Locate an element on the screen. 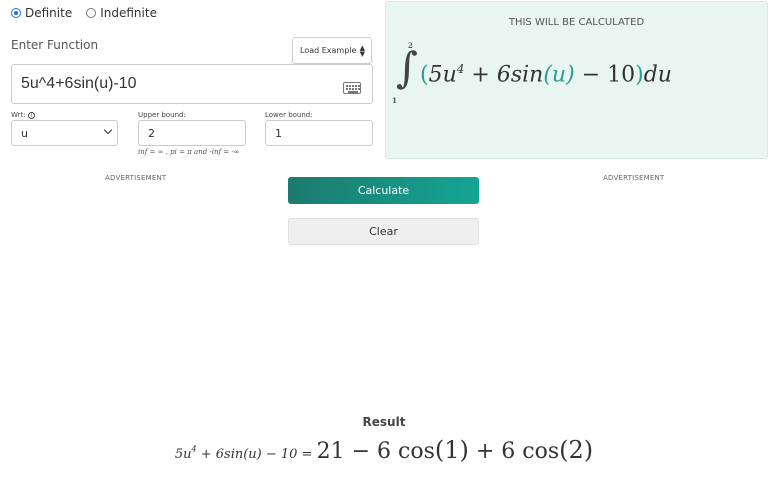 The image size is (768, 478). enter-function-label: Enter Function is located at coordinates (55, 45).